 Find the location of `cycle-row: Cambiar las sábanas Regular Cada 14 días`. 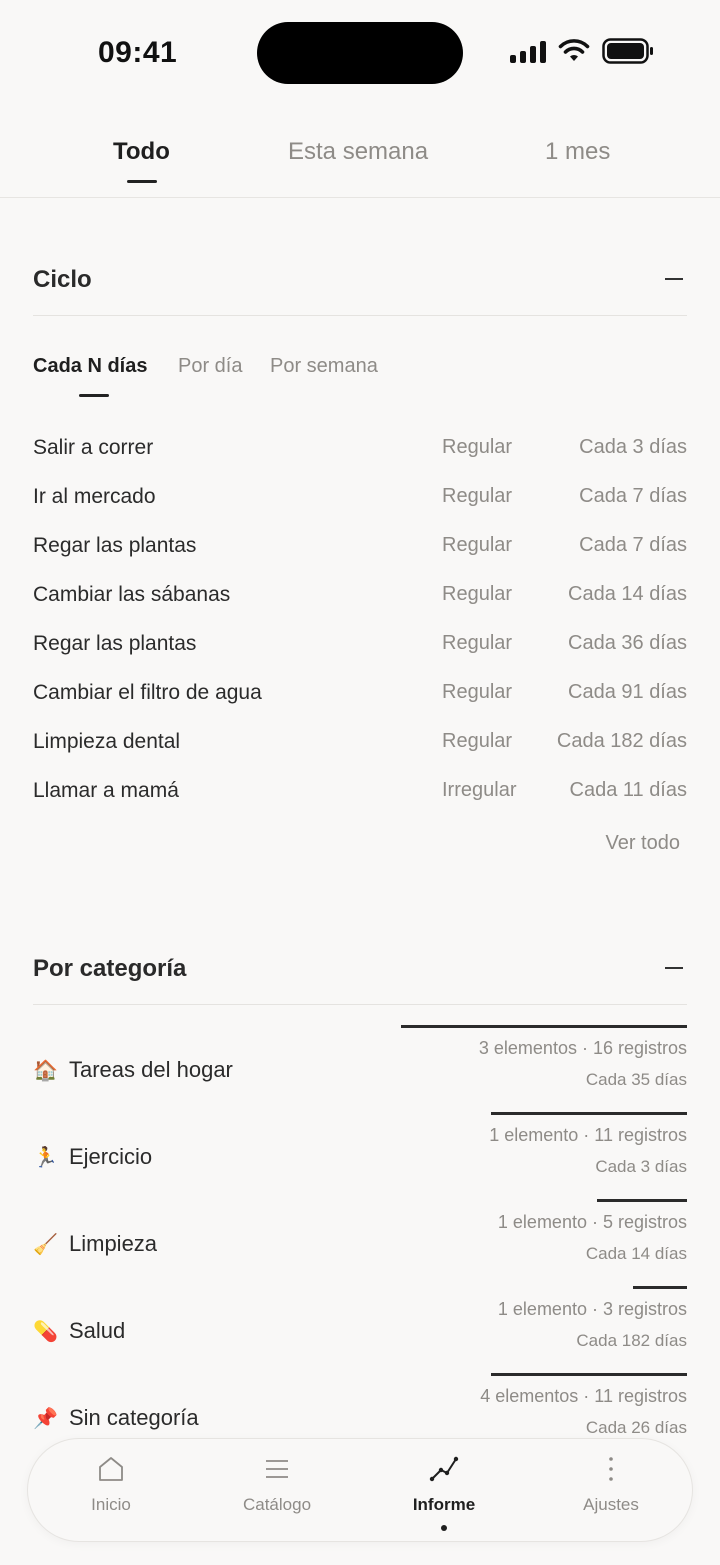

cycle-row: Cambiar las sábanas Regular Cada 14 días is located at coordinates (360, 603).